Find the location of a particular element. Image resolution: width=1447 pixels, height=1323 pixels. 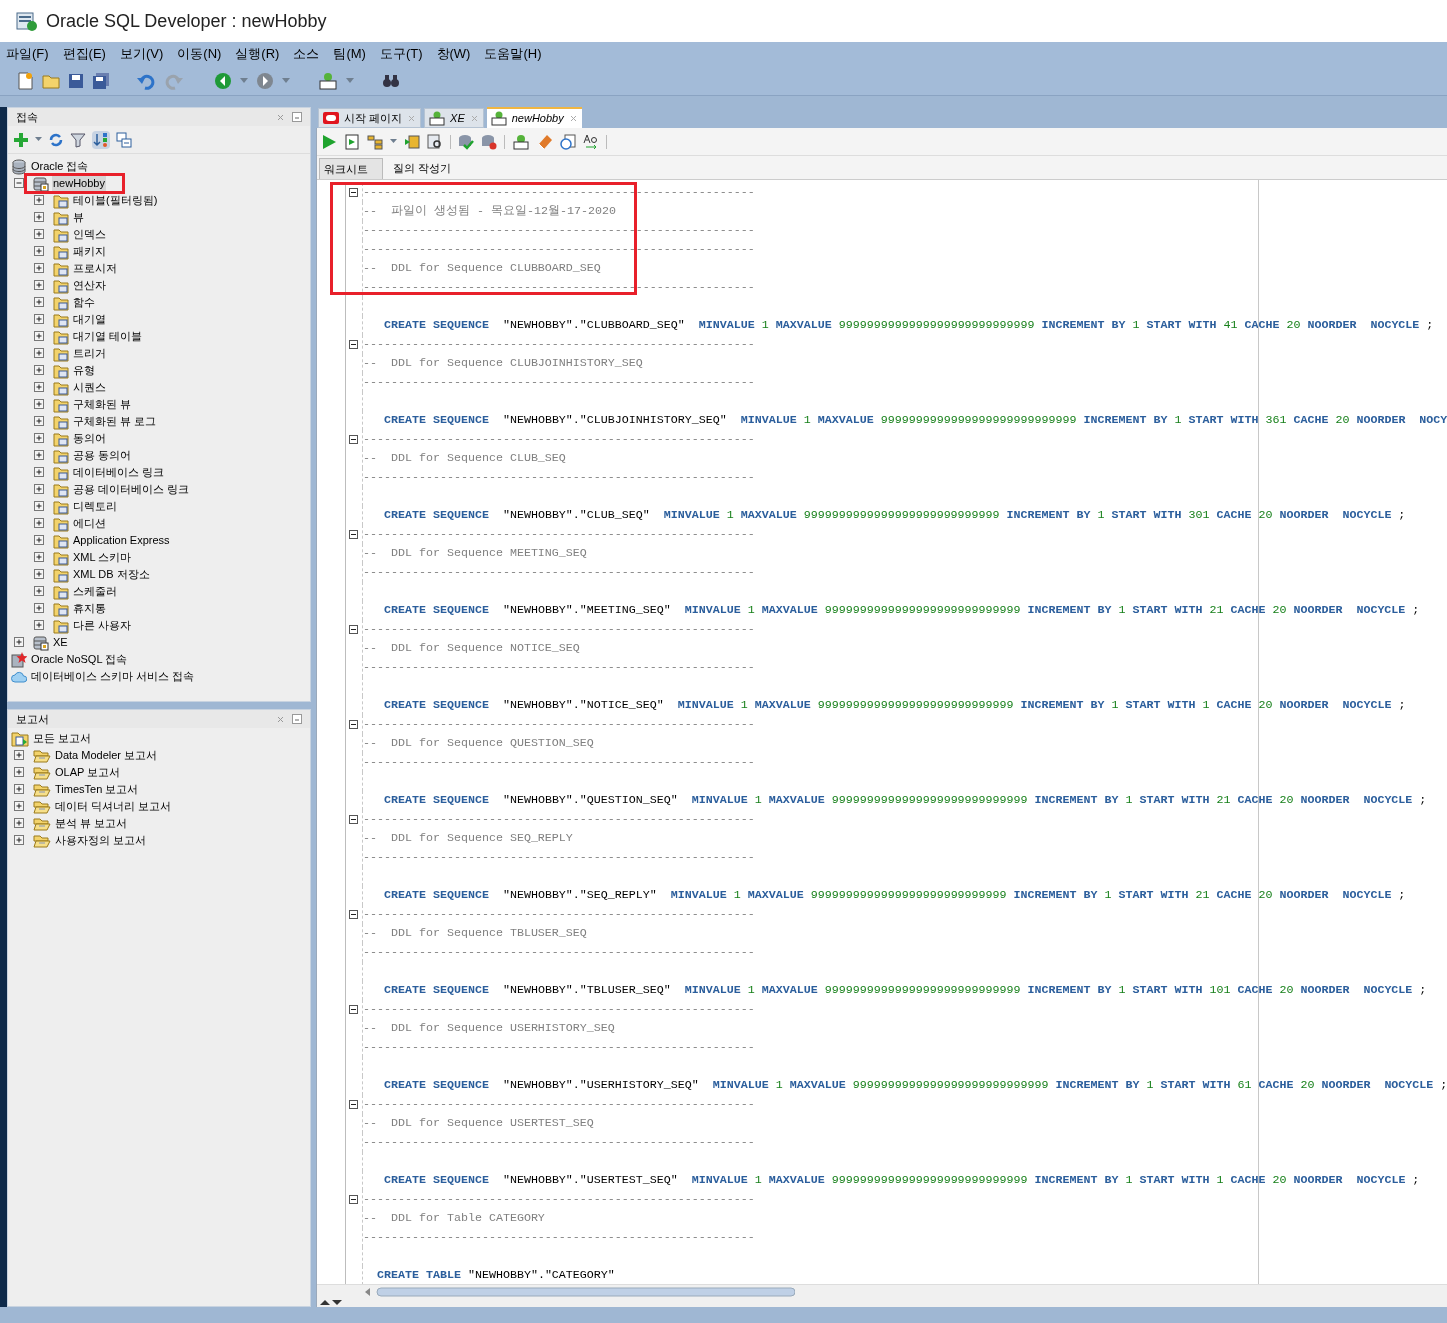

horizontal-scrollbar is located at coordinates (580, 1291).